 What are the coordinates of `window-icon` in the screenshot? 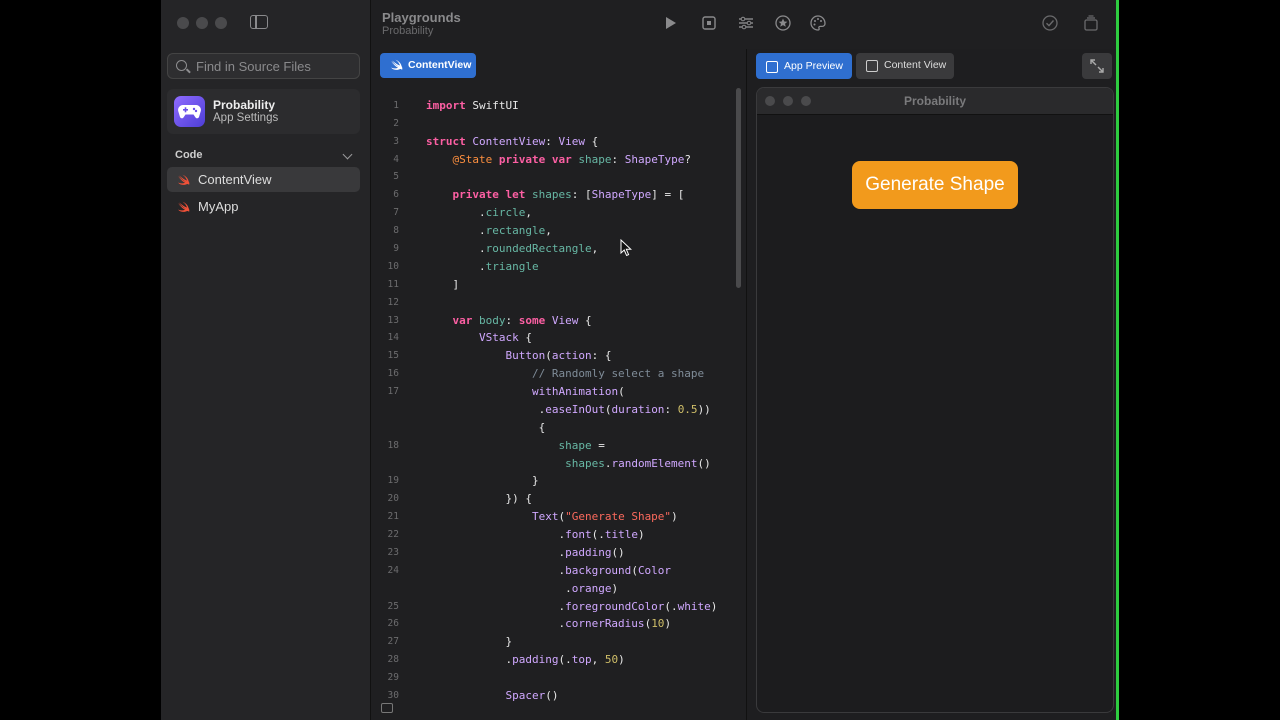 It's located at (872, 66).